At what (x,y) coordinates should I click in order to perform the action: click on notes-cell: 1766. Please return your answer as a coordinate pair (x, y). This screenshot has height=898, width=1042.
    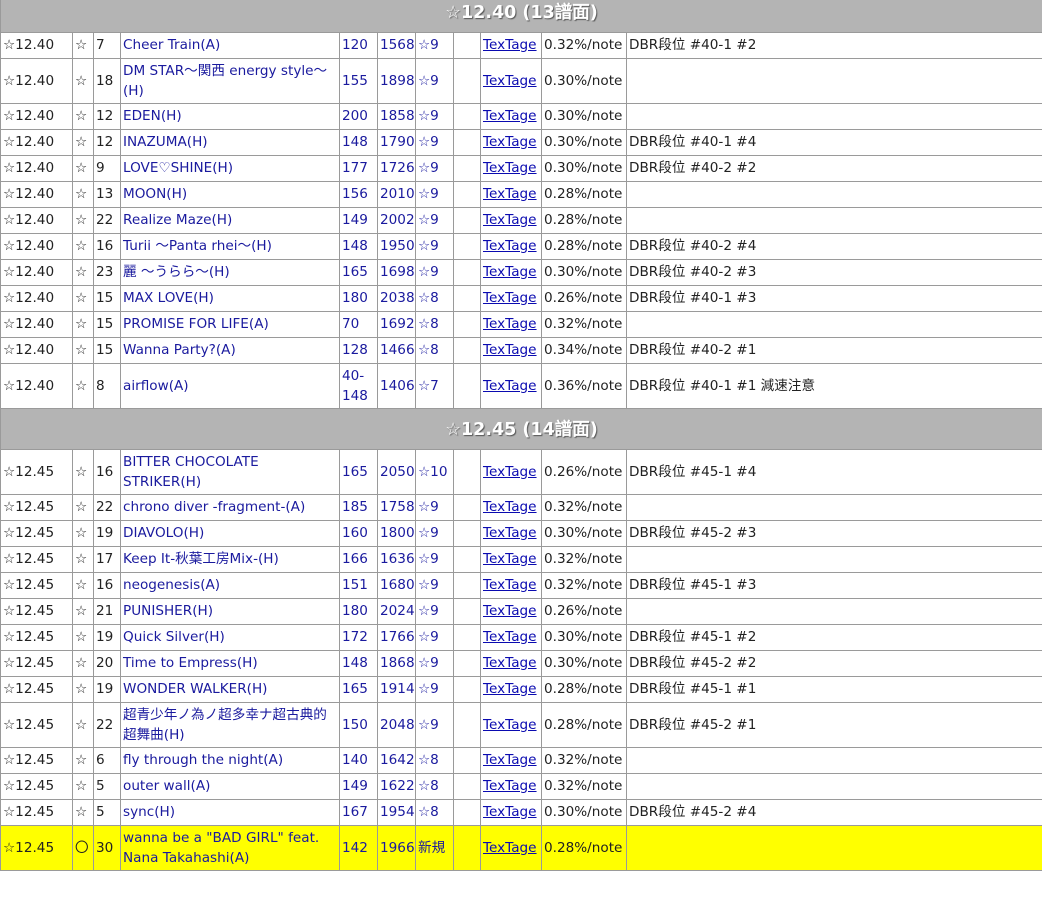
    Looking at the image, I should click on (396, 637).